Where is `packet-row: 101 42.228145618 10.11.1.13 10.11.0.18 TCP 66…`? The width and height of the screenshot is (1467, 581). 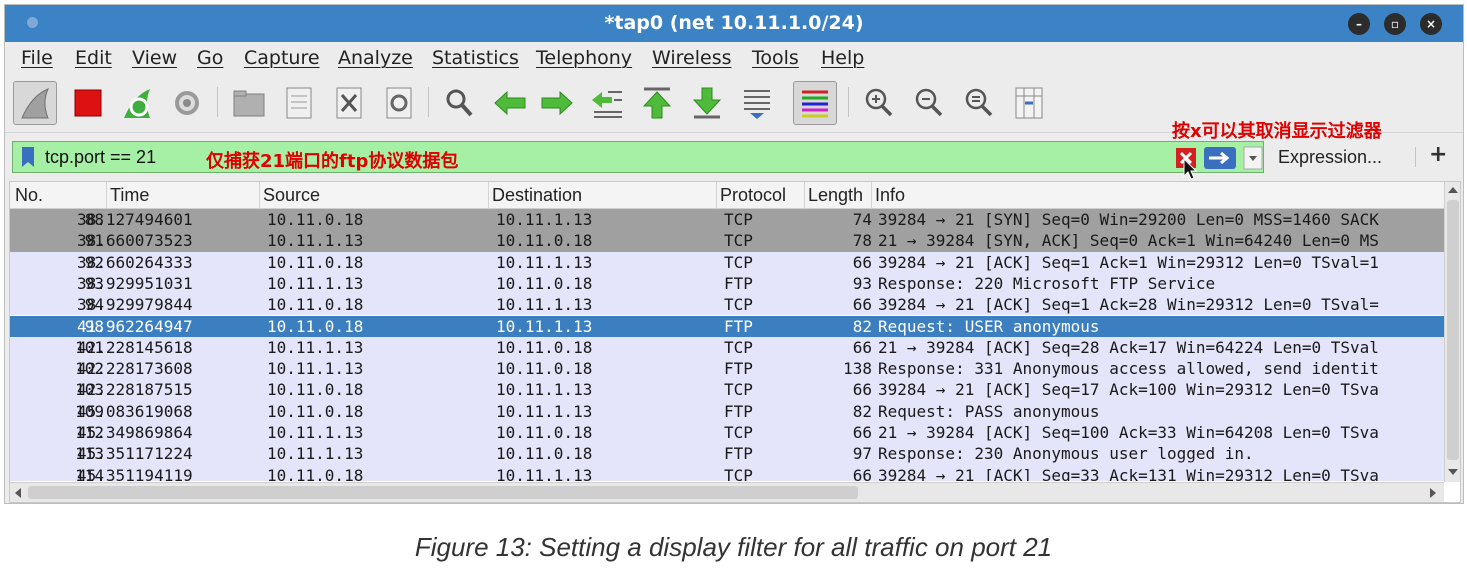 packet-row: 101 42.228145618 10.11.1.13 10.11.0.18 TCP 66… is located at coordinates (727, 347).